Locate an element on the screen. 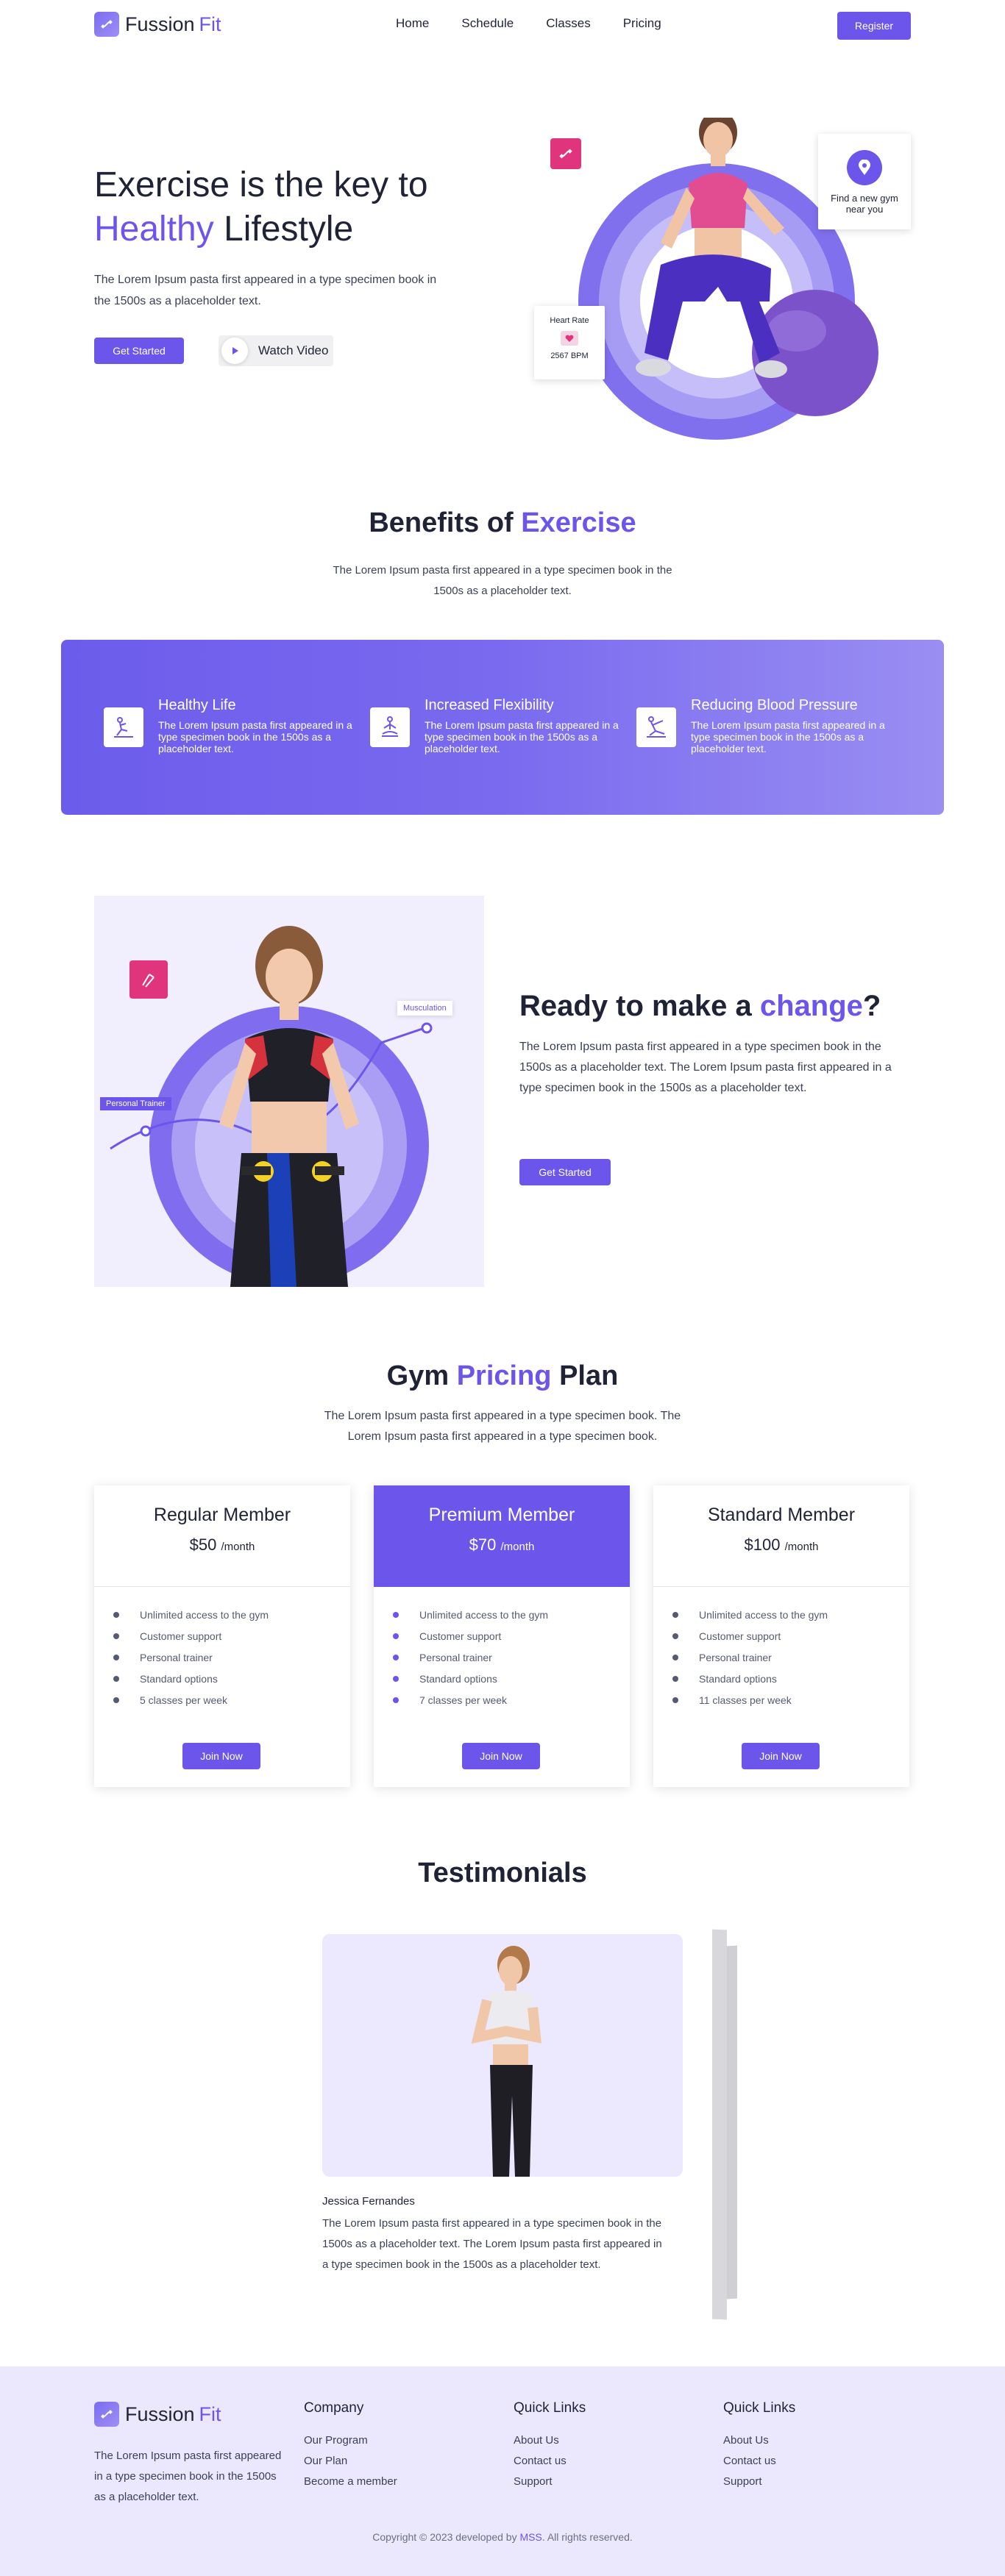  watch-video-button: Watch Video is located at coordinates (276, 350).